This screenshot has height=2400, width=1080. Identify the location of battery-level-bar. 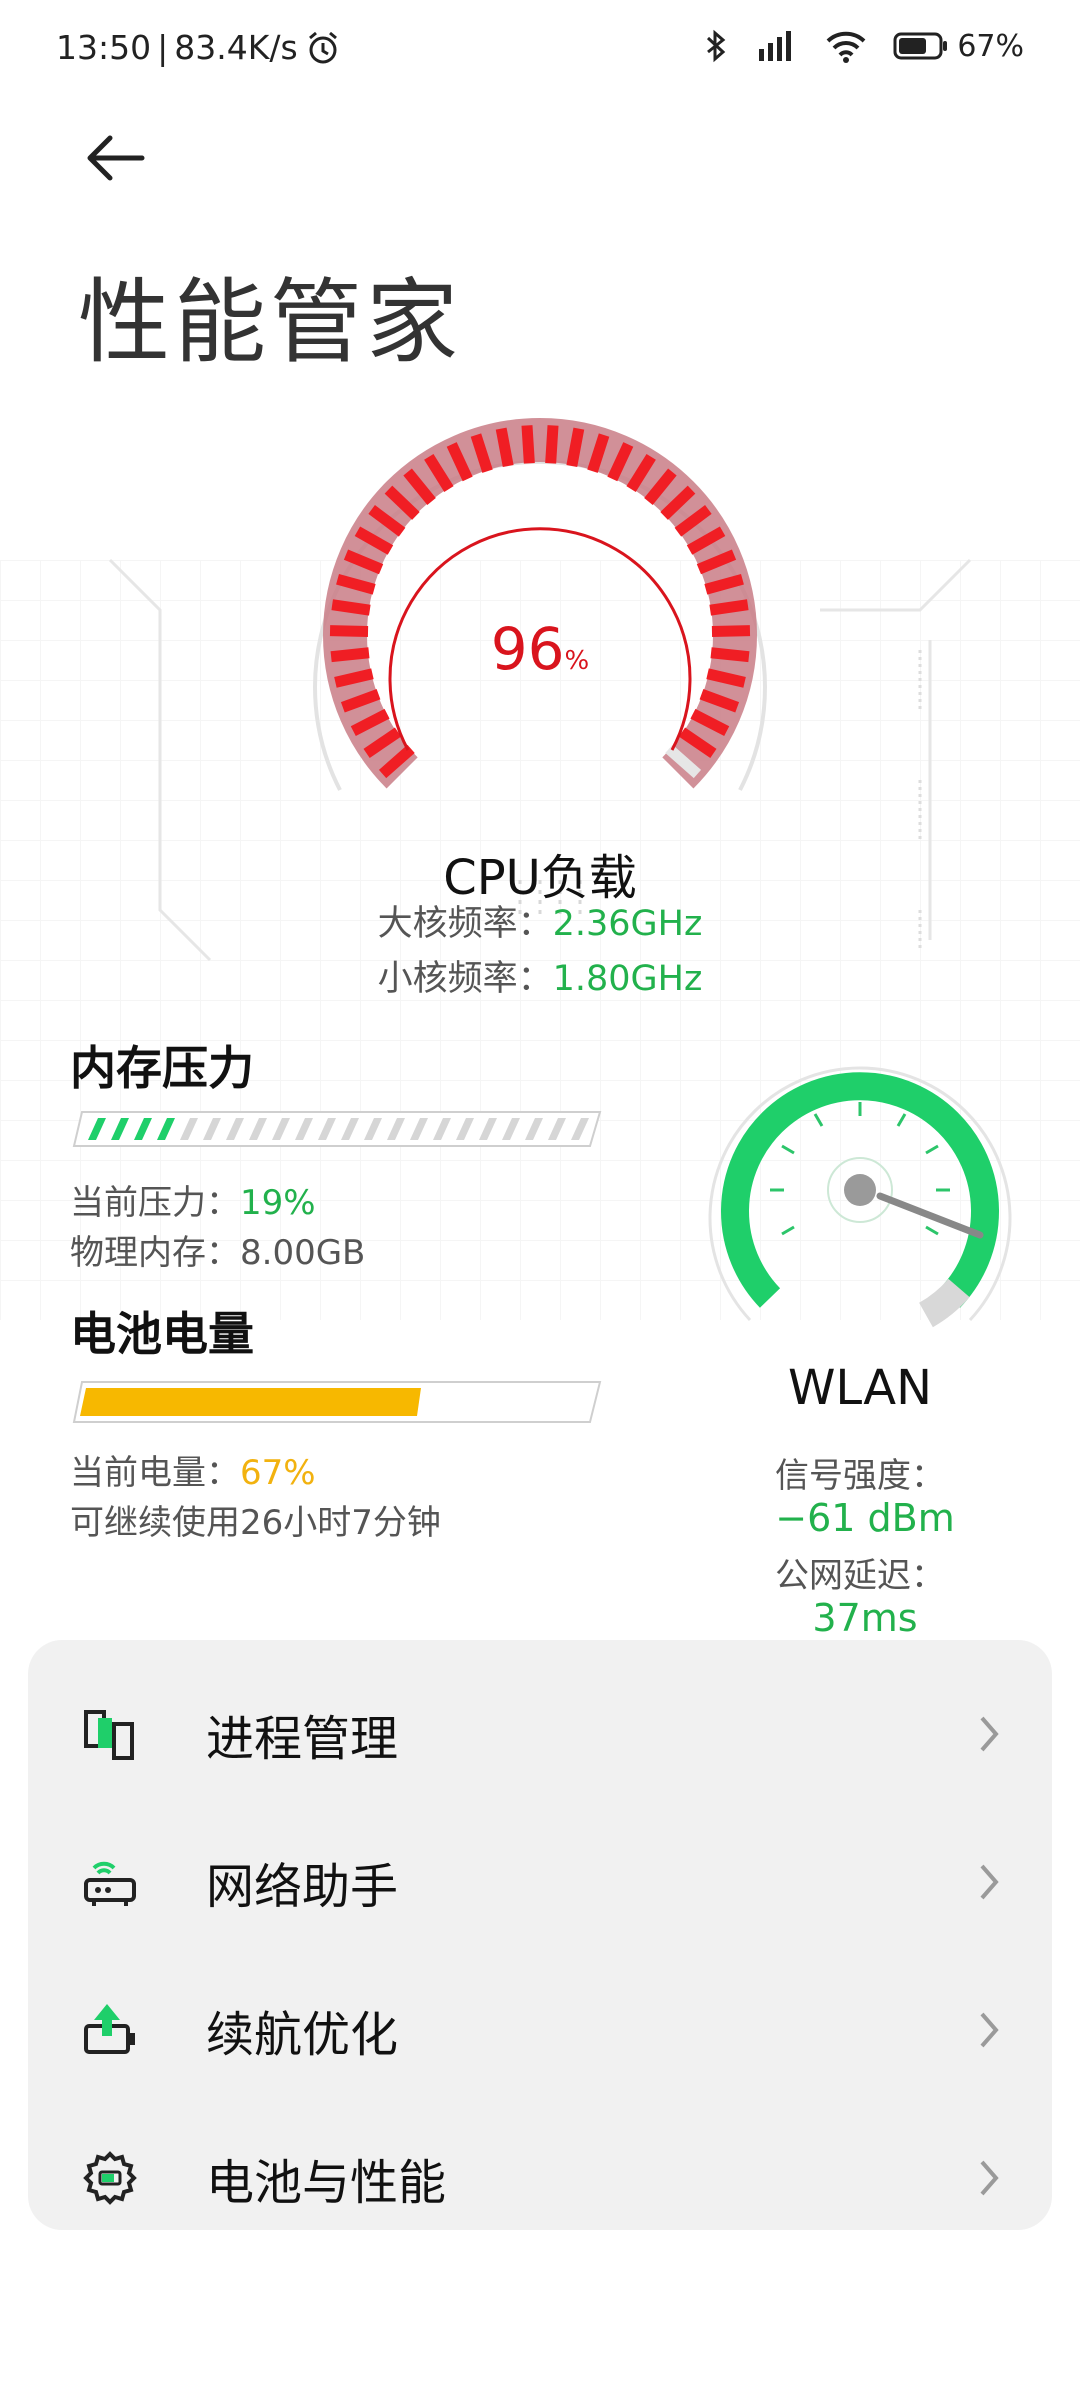
(337, 1402).